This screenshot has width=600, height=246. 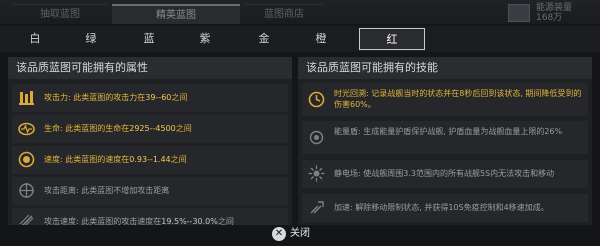 I want to click on attribute-value: 2925--4500, so click(x=152, y=128).